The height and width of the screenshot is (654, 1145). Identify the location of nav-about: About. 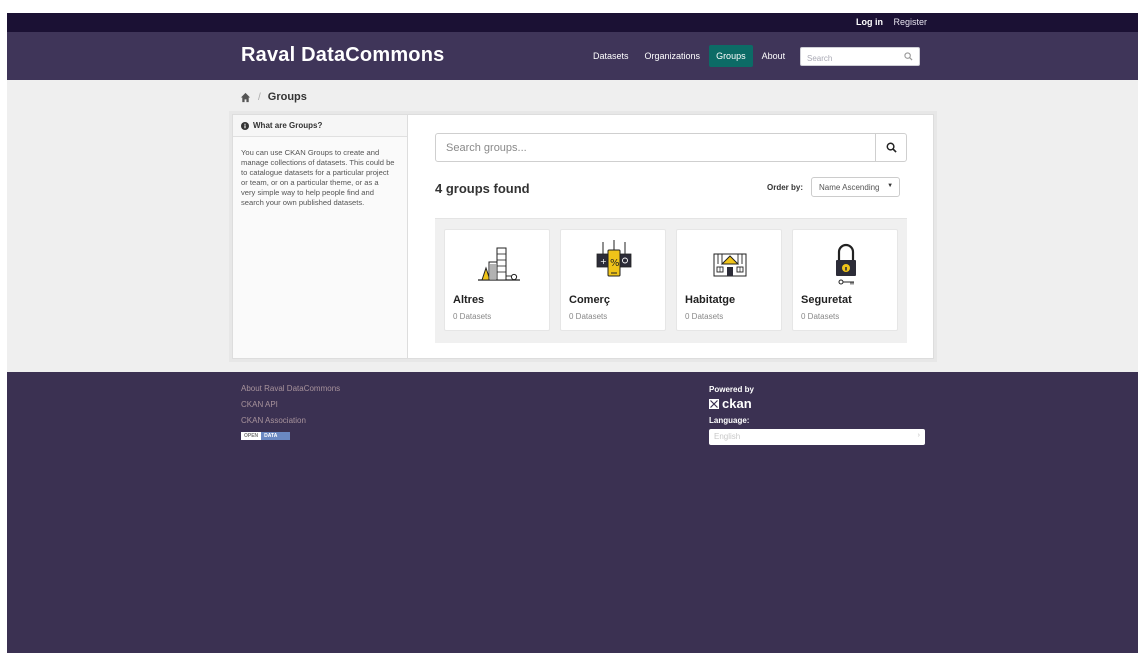
(774, 56).